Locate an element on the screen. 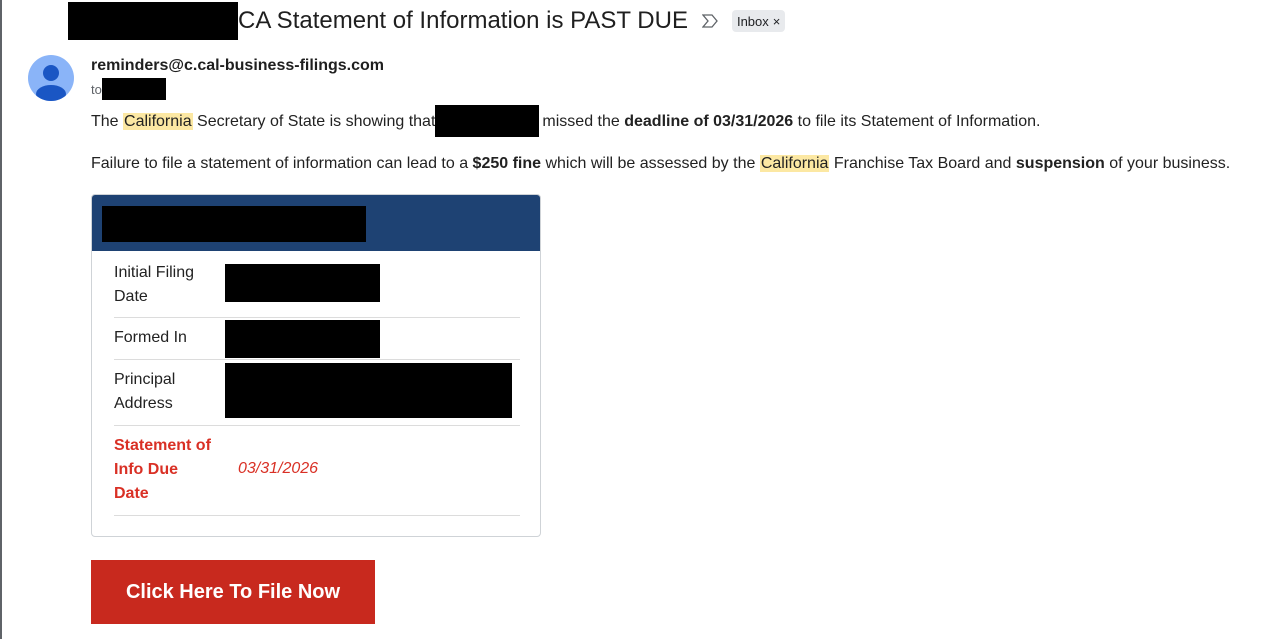 The width and height of the screenshot is (1280, 639). info-row-due-date: Statement of Info Due Date 03/31/2026 is located at coordinates (317, 471).